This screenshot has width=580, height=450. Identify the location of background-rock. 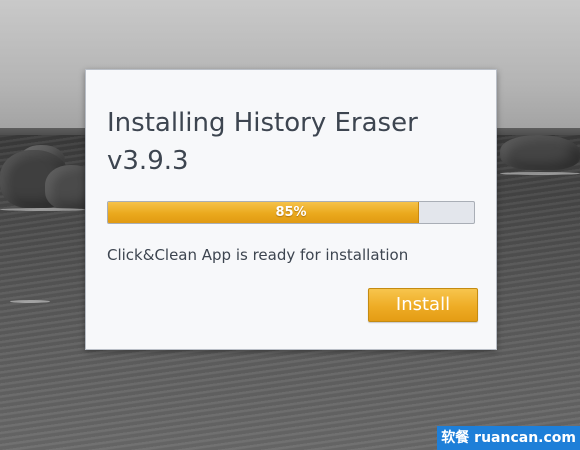
(540, 152).